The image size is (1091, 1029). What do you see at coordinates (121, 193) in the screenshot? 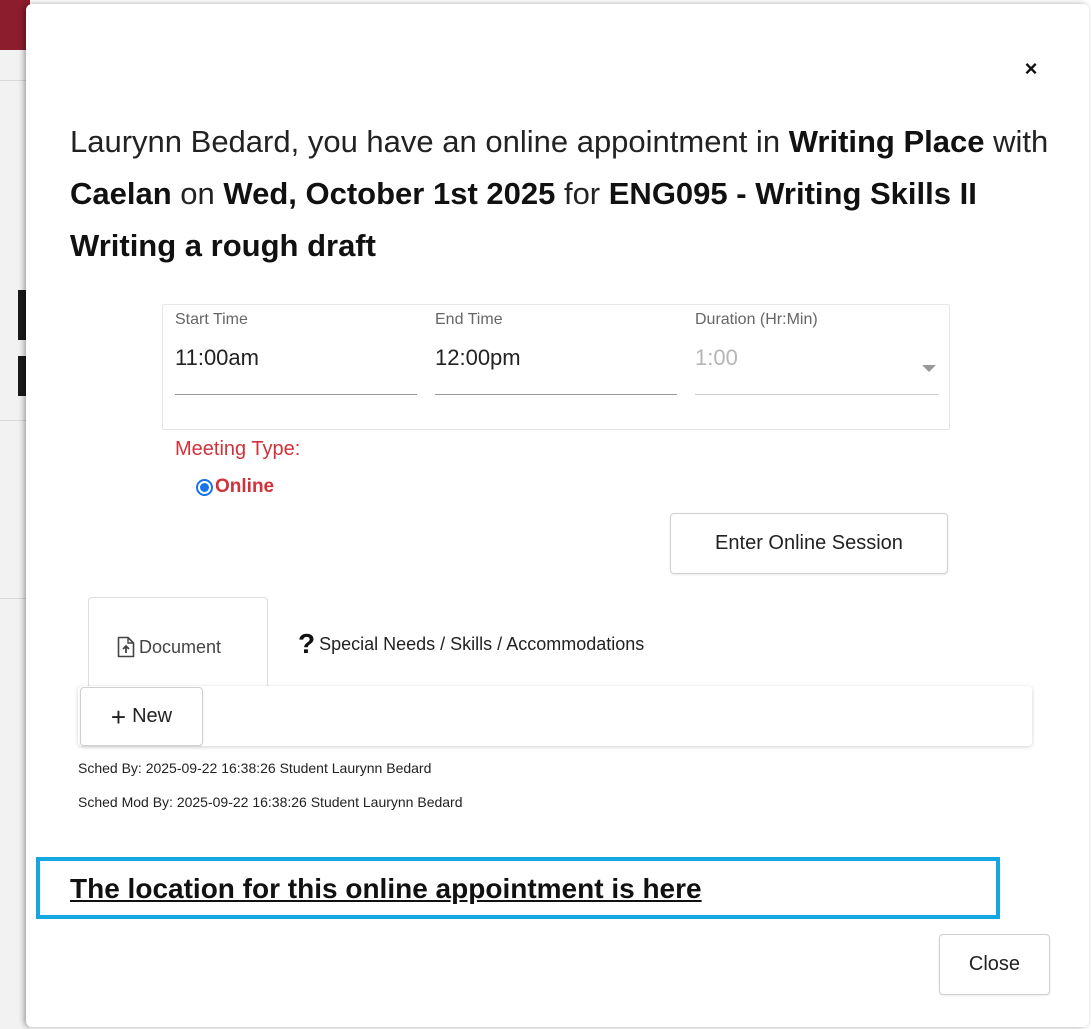
I see `summary-tutor: Caelan` at bounding box center [121, 193].